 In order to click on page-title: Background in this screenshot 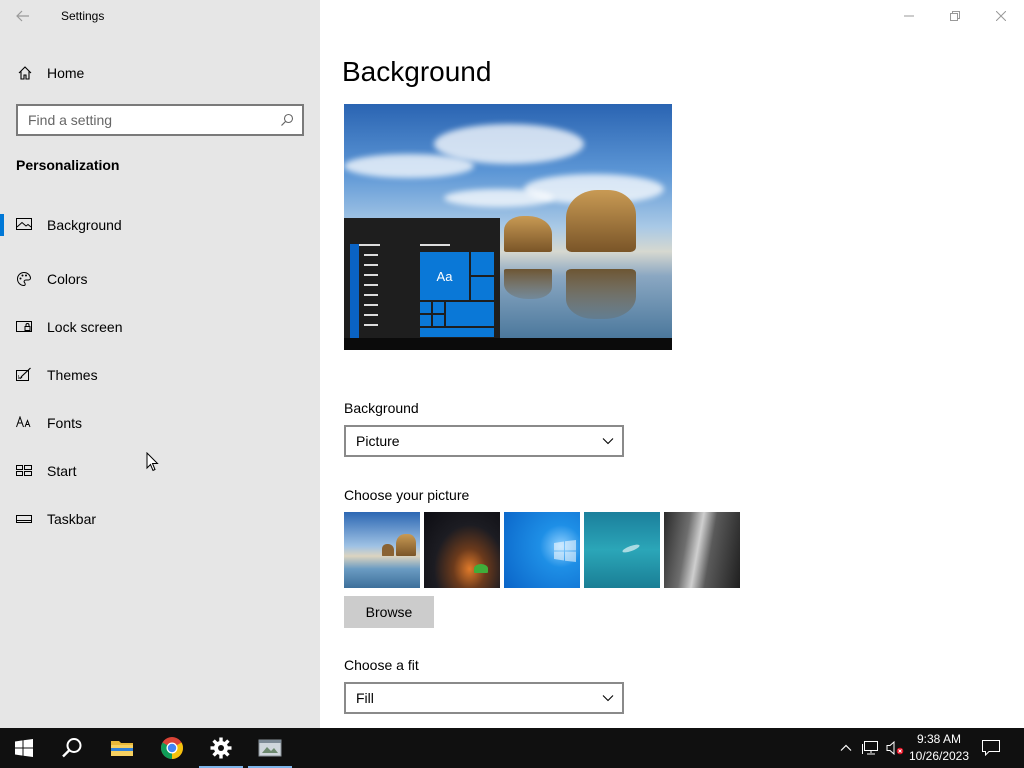, I will do `click(417, 71)`.